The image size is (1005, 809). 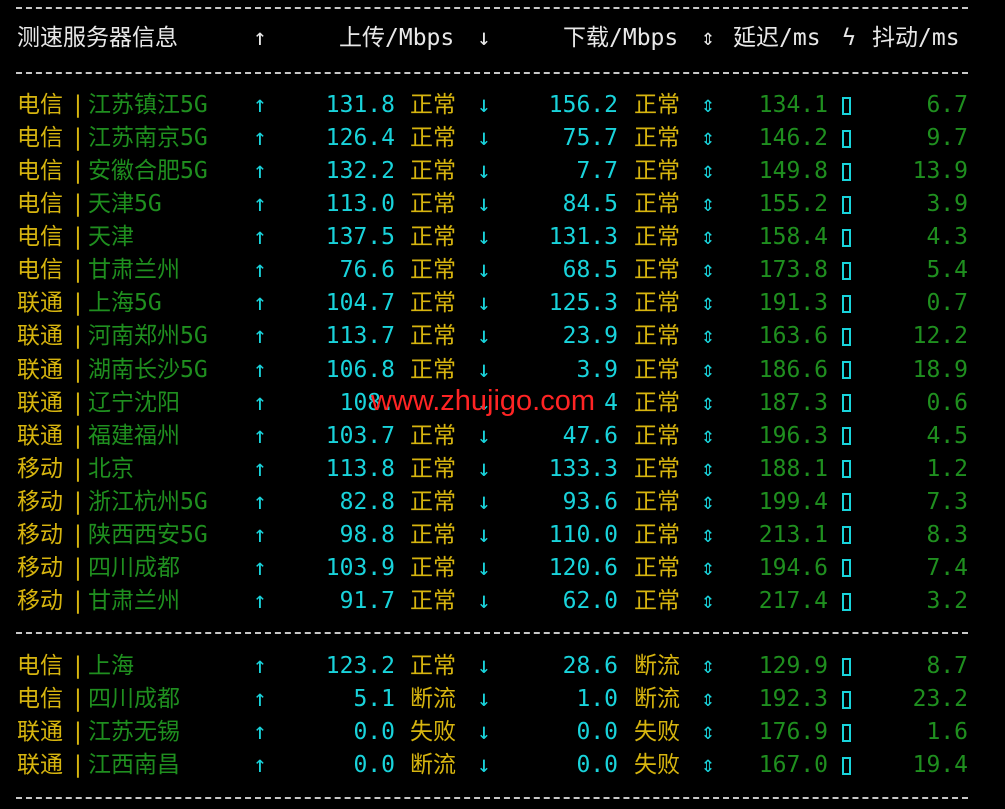 What do you see at coordinates (590, 336) in the screenshot?
I see `download-value: 23.9` at bounding box center [590, 336].